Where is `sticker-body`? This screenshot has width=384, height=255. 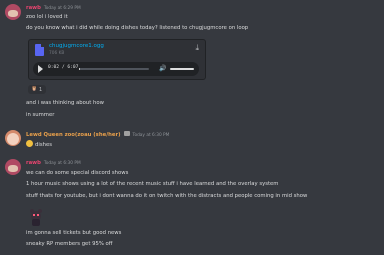 sticker-body is located at coordinates (36, 222).